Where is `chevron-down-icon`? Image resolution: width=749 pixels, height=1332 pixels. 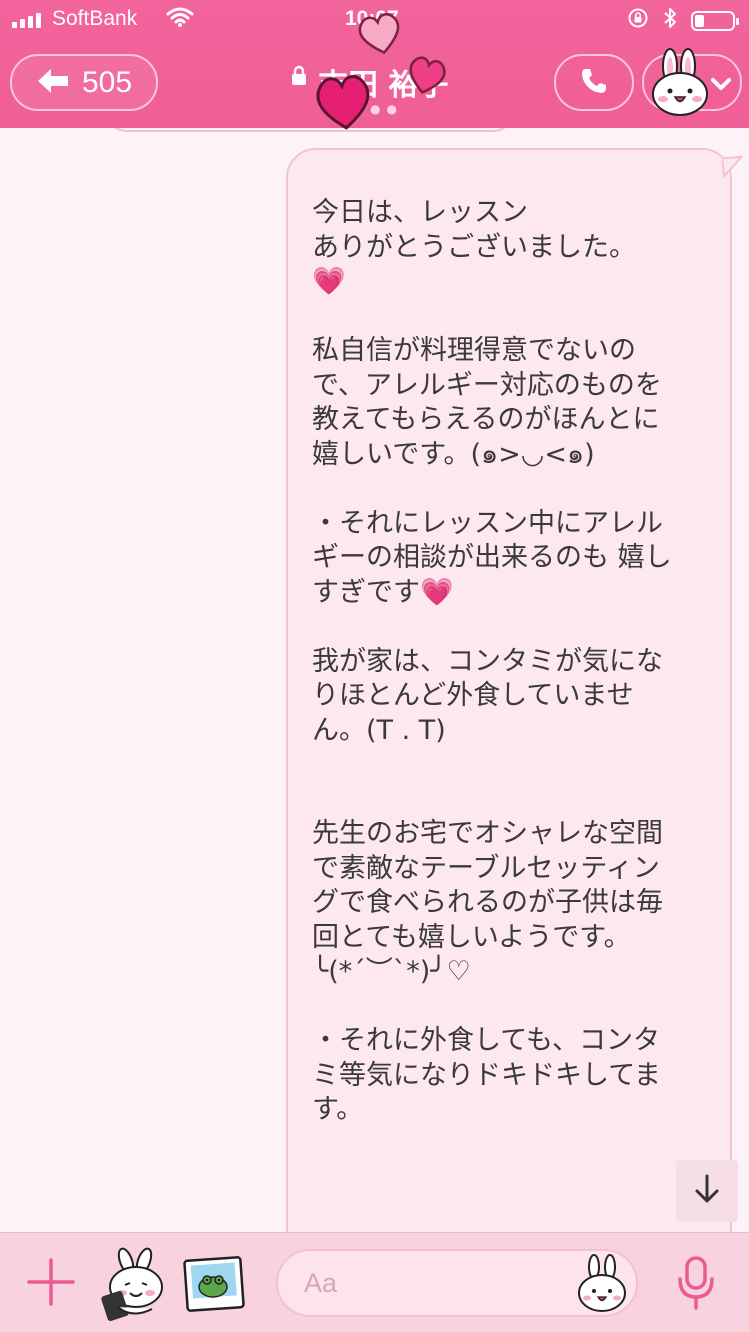
chevron-down-icon is located at coordinates (721, 86).